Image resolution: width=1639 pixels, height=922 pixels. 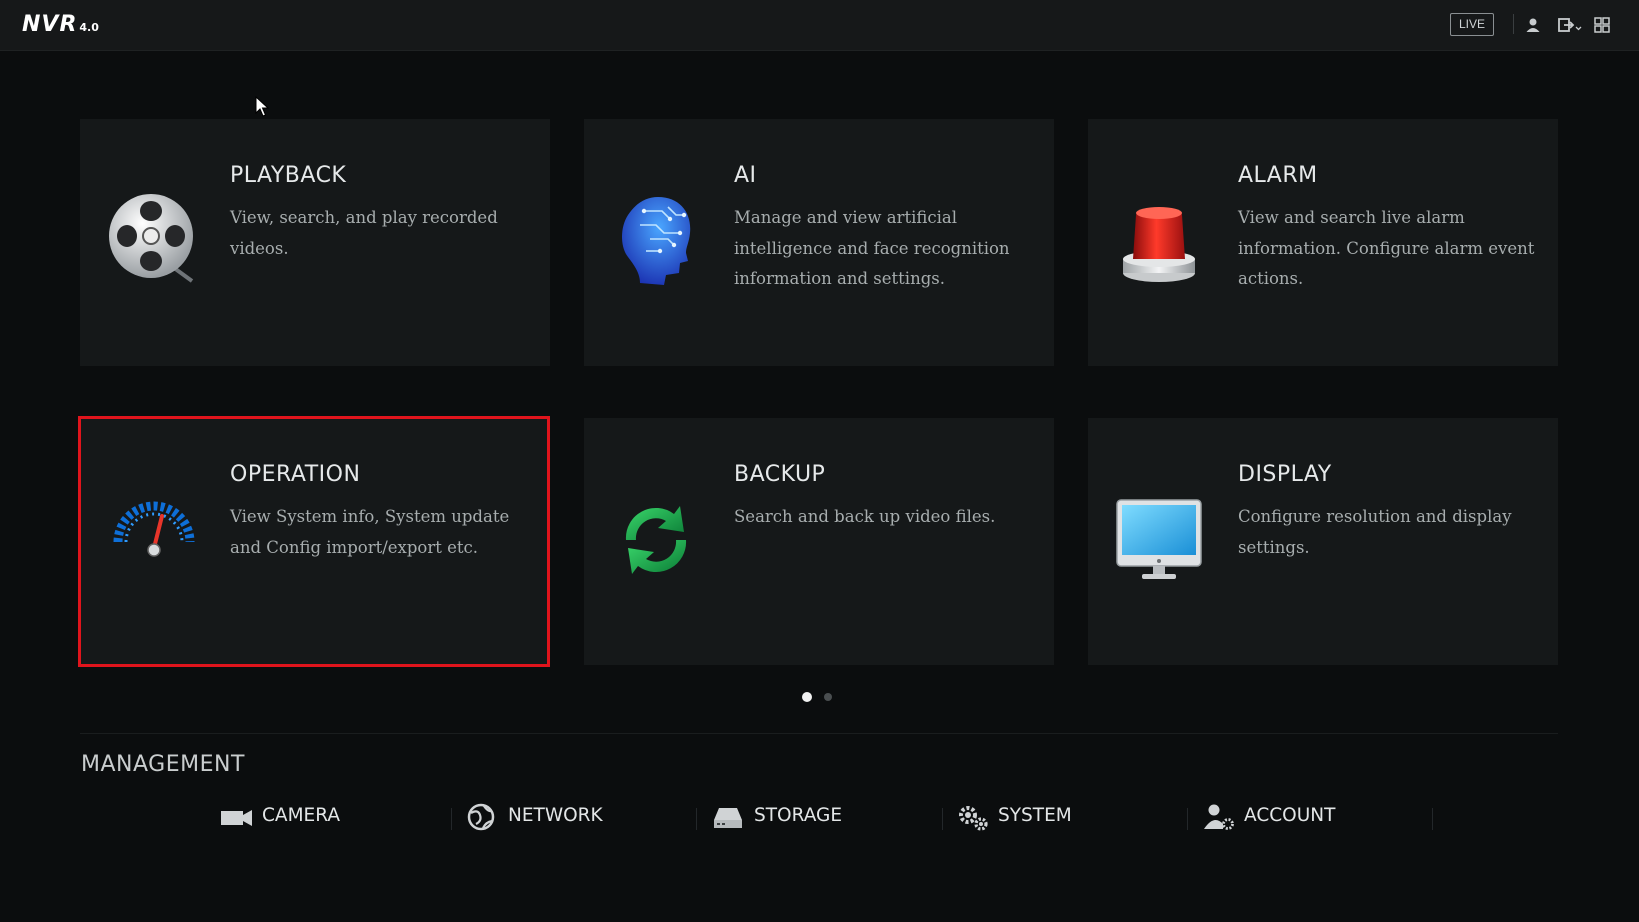 I want to click on management-title: MANAGEMENT, so click(x=163, y=764).